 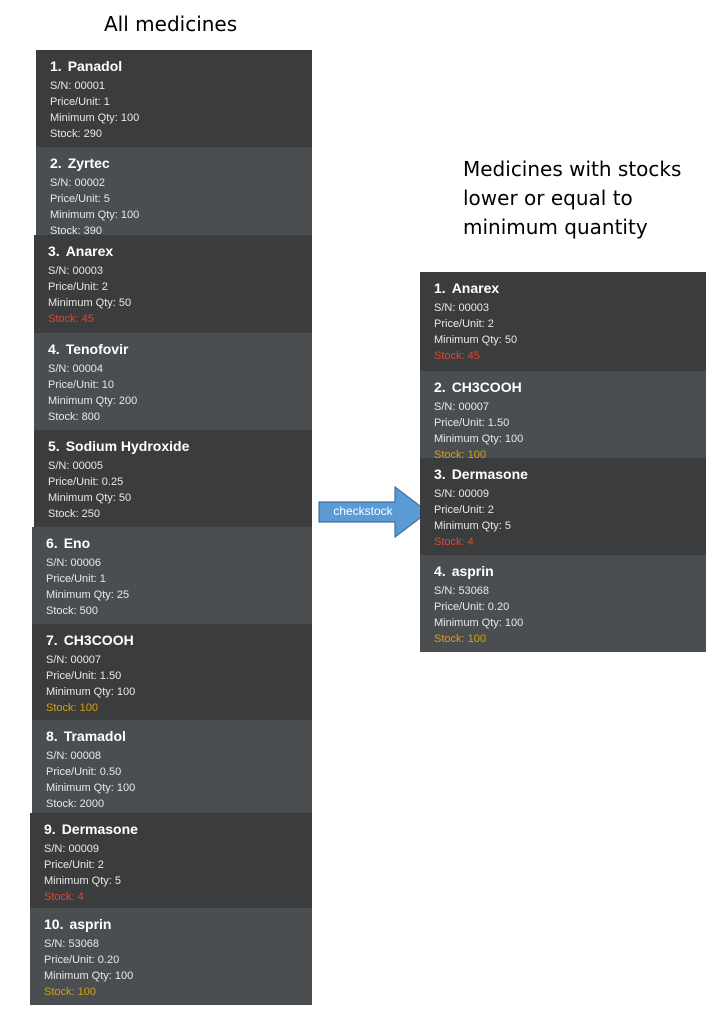 What do you see at coordinates (90, 183) in the screenshot?
I see `serial-number-value: 00002` at bounding box center [90, 183].